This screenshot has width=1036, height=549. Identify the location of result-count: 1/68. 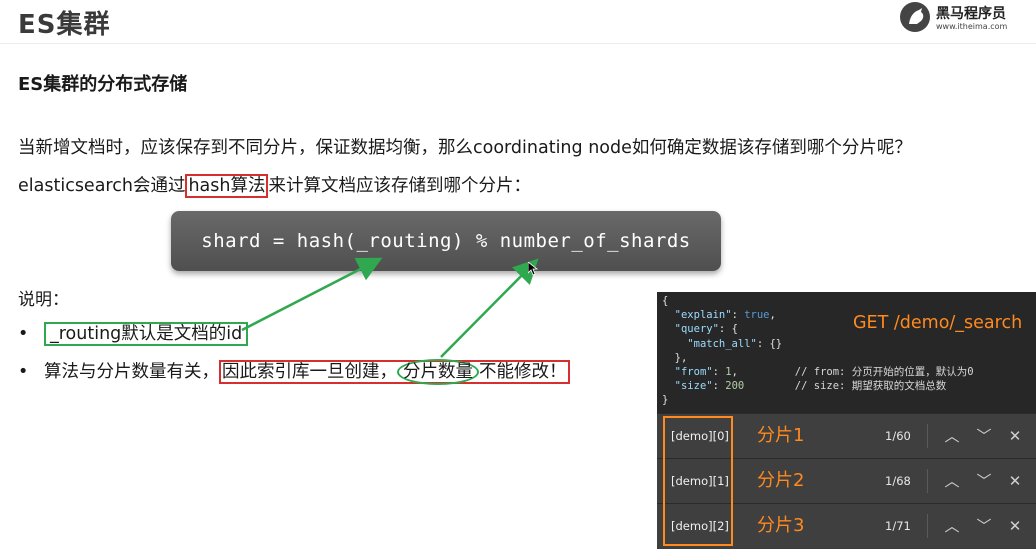
(898, 481).